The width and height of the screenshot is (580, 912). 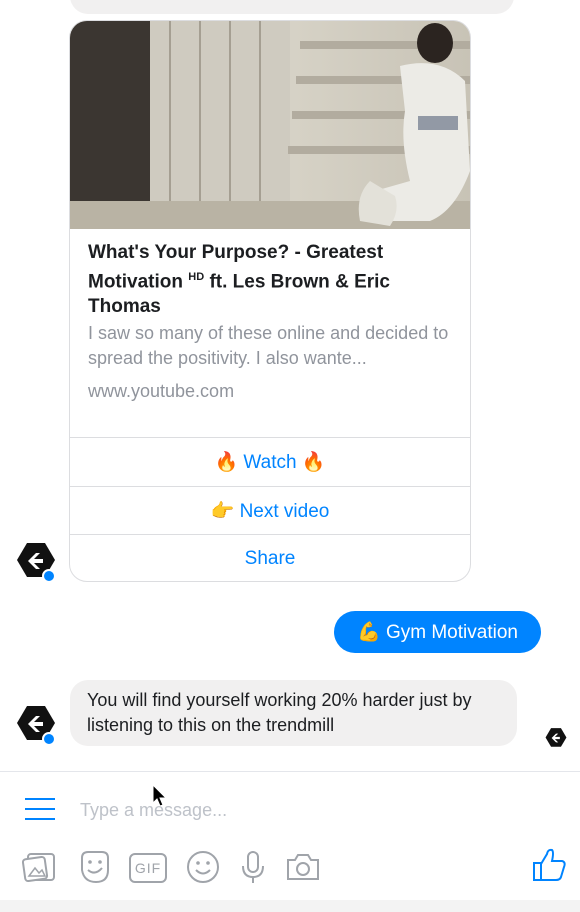 I want to click on watch-button: 🔥 Watch 🔥, so click(x=270, y=461).